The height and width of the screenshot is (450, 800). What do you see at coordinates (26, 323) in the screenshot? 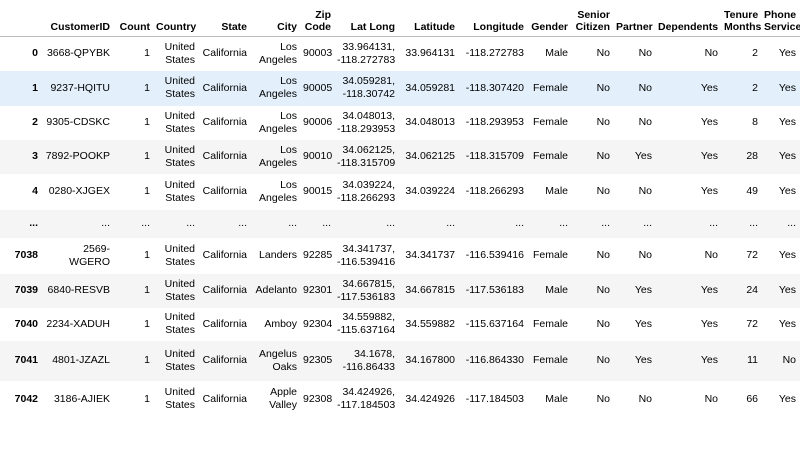
I see `row-index: 7040` at bounding box center [26, 323].